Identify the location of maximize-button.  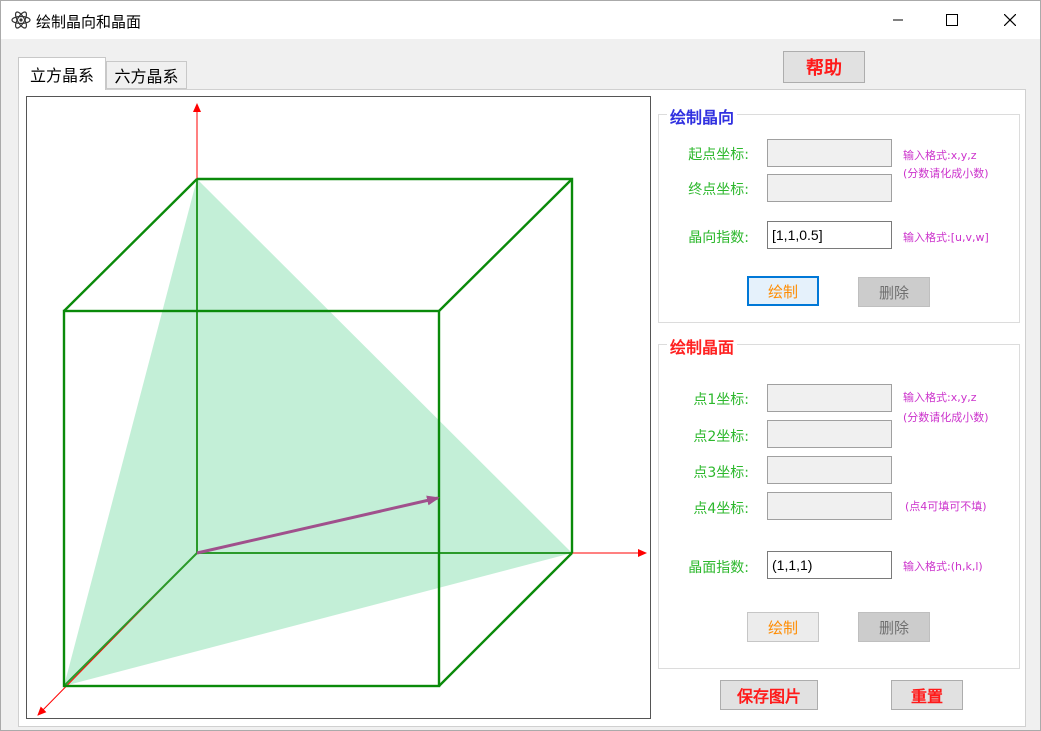
(952, 20).